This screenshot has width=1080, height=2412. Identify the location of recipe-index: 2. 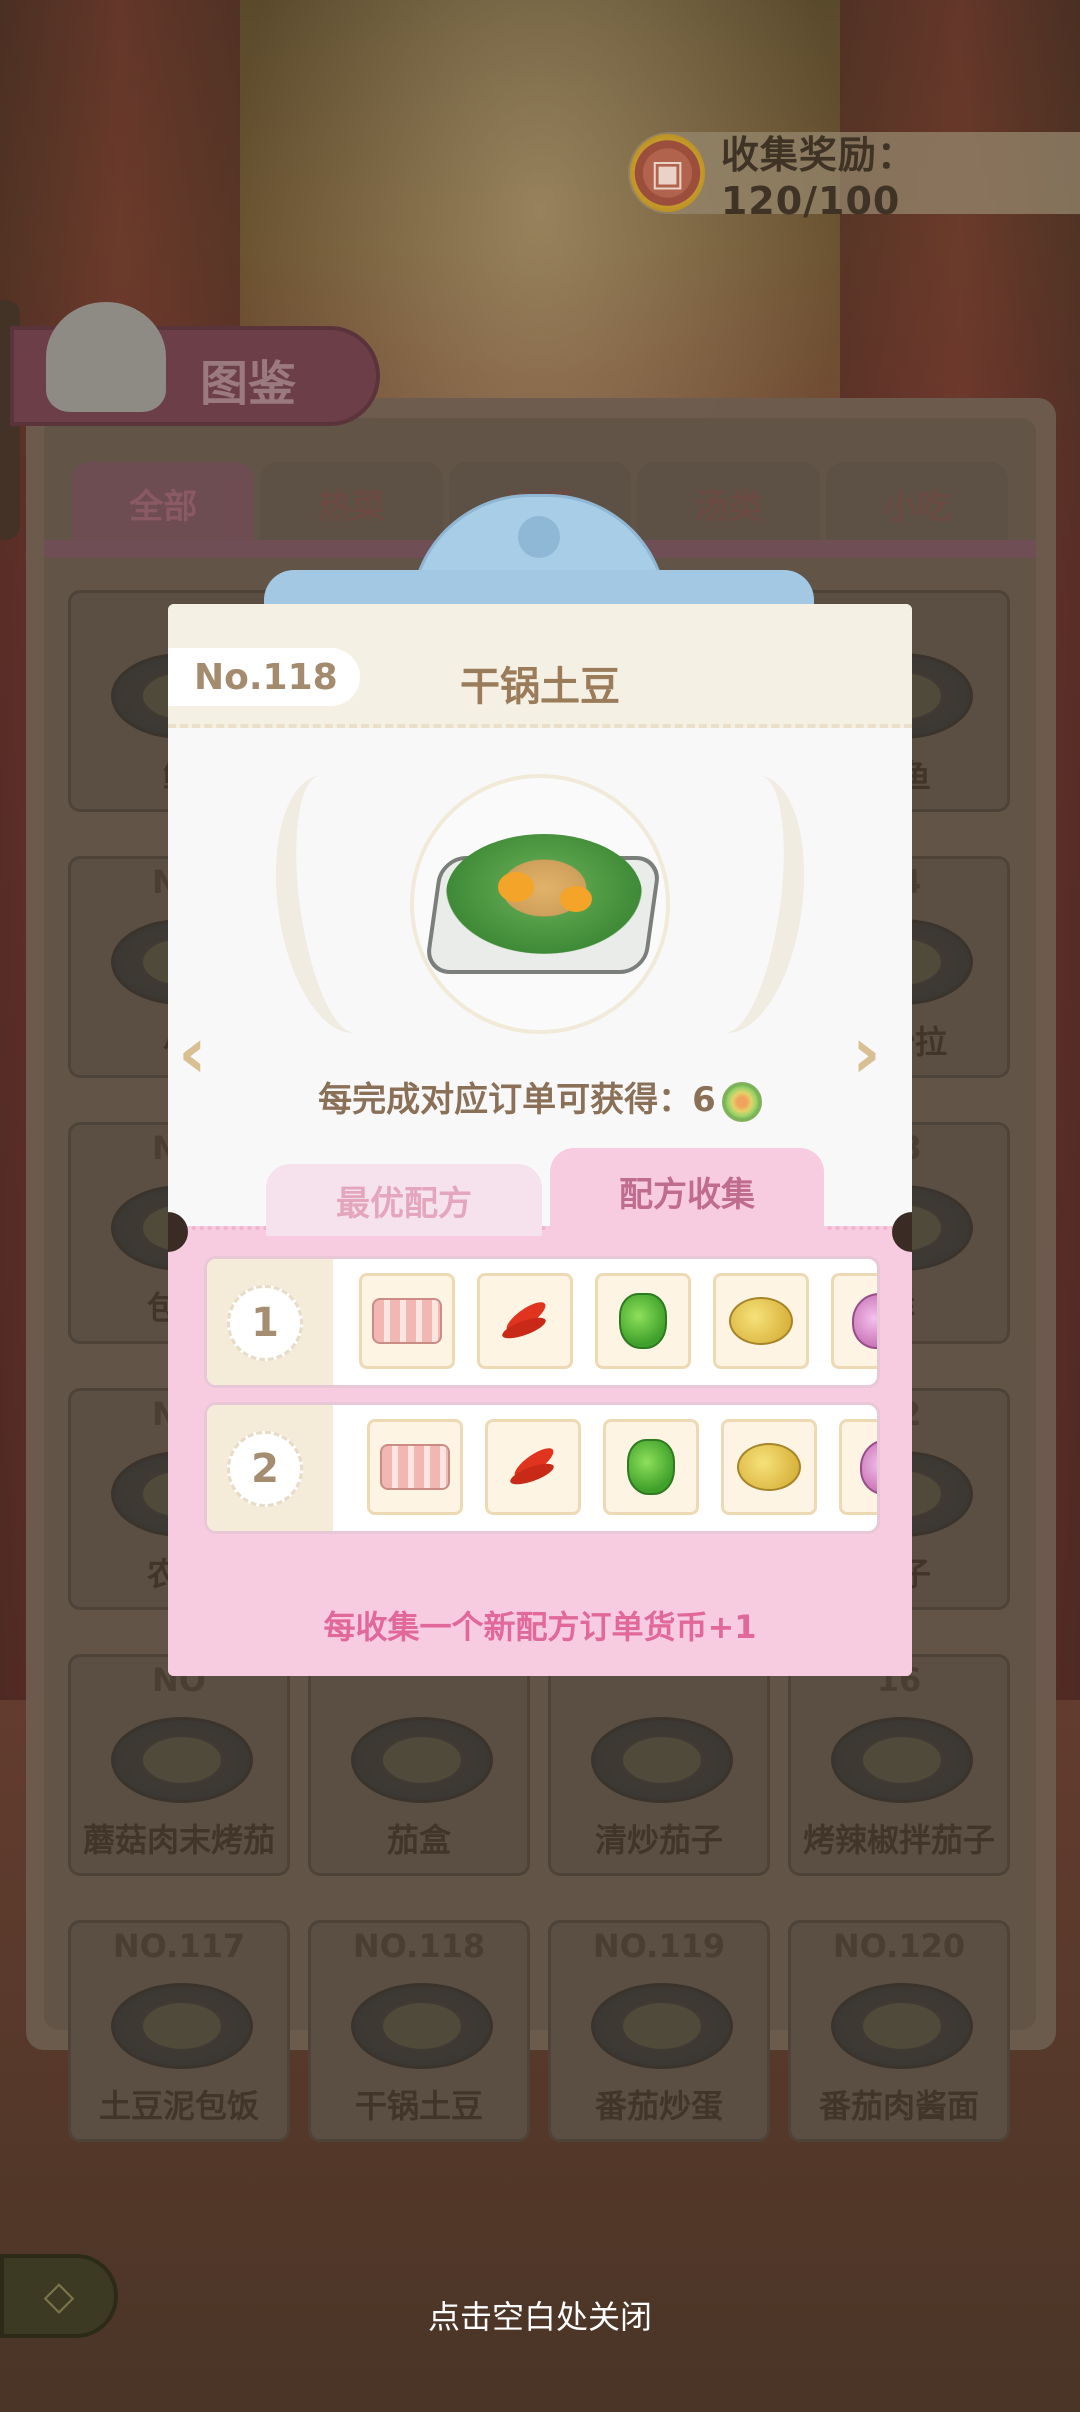
(265, 1469).